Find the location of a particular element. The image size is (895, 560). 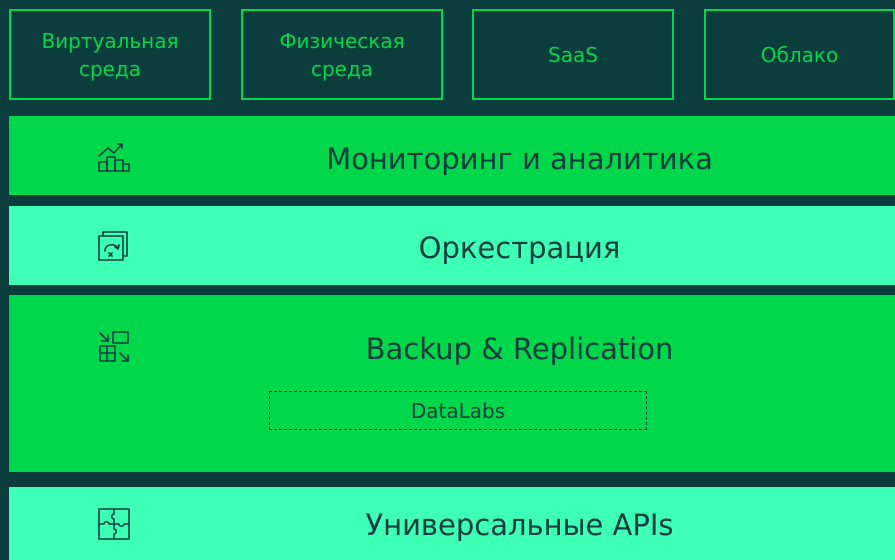

orchestration-label: Оркестрация is located at coordinates (519, 248).